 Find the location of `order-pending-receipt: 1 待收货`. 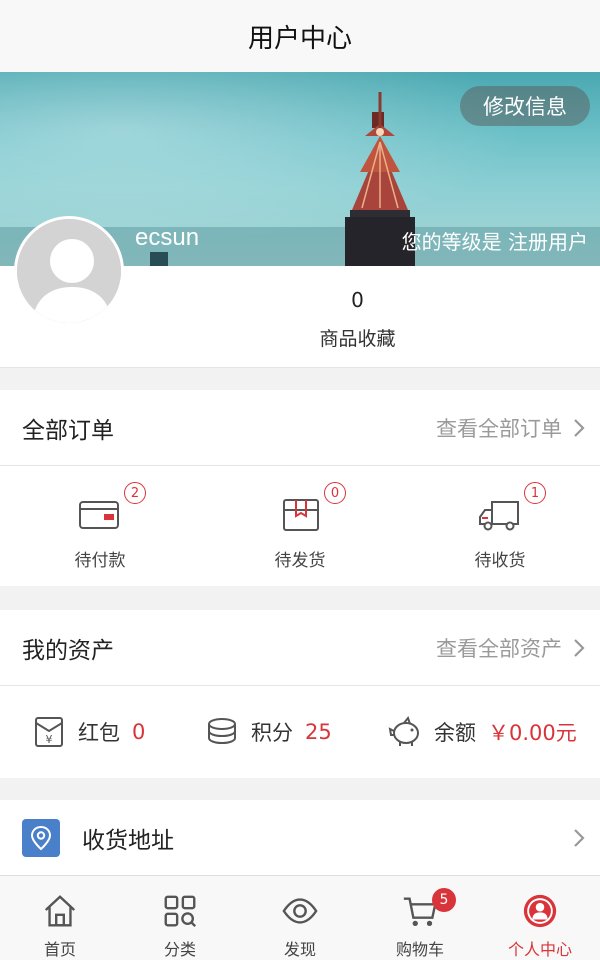

order-pending-receipt: 1 待收货 is located at coordinates (500, 526).